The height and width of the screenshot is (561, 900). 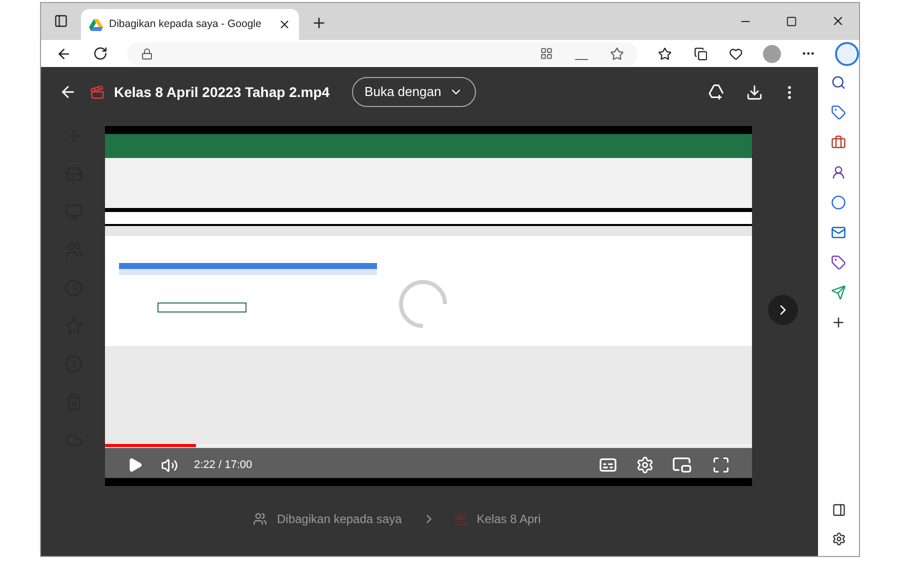 I want to click on lock-icon, so click(x=147, y=54).